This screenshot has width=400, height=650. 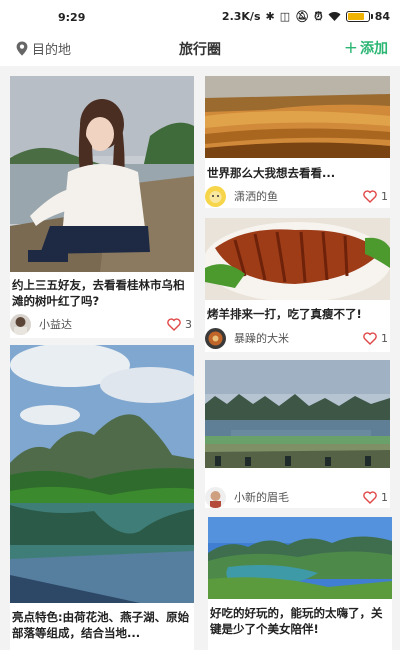 What do you see at coordinates (188, 324) in the screenshot?
I see `like-count: 3` at bounding box center [188, 324].